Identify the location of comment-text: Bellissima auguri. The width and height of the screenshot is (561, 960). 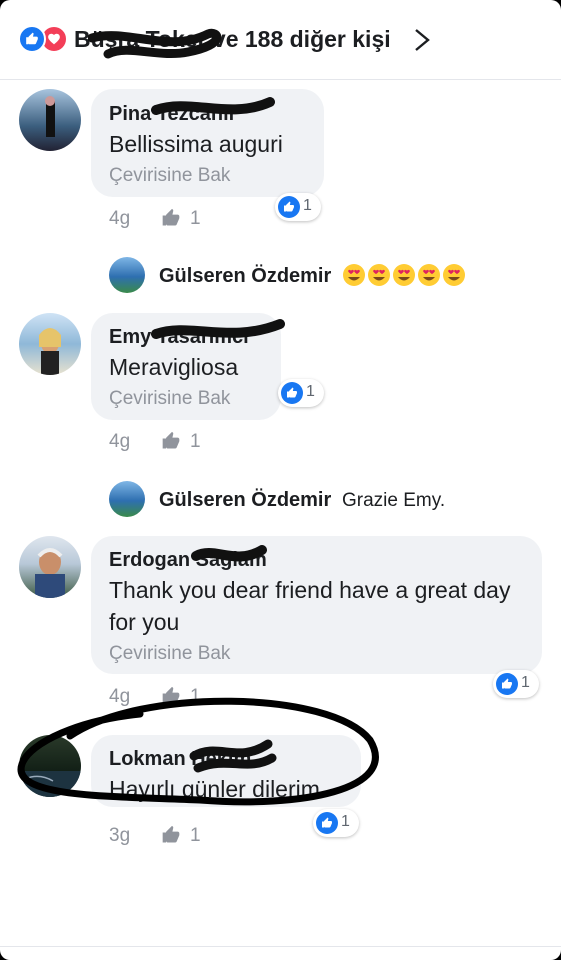
(196, 144).